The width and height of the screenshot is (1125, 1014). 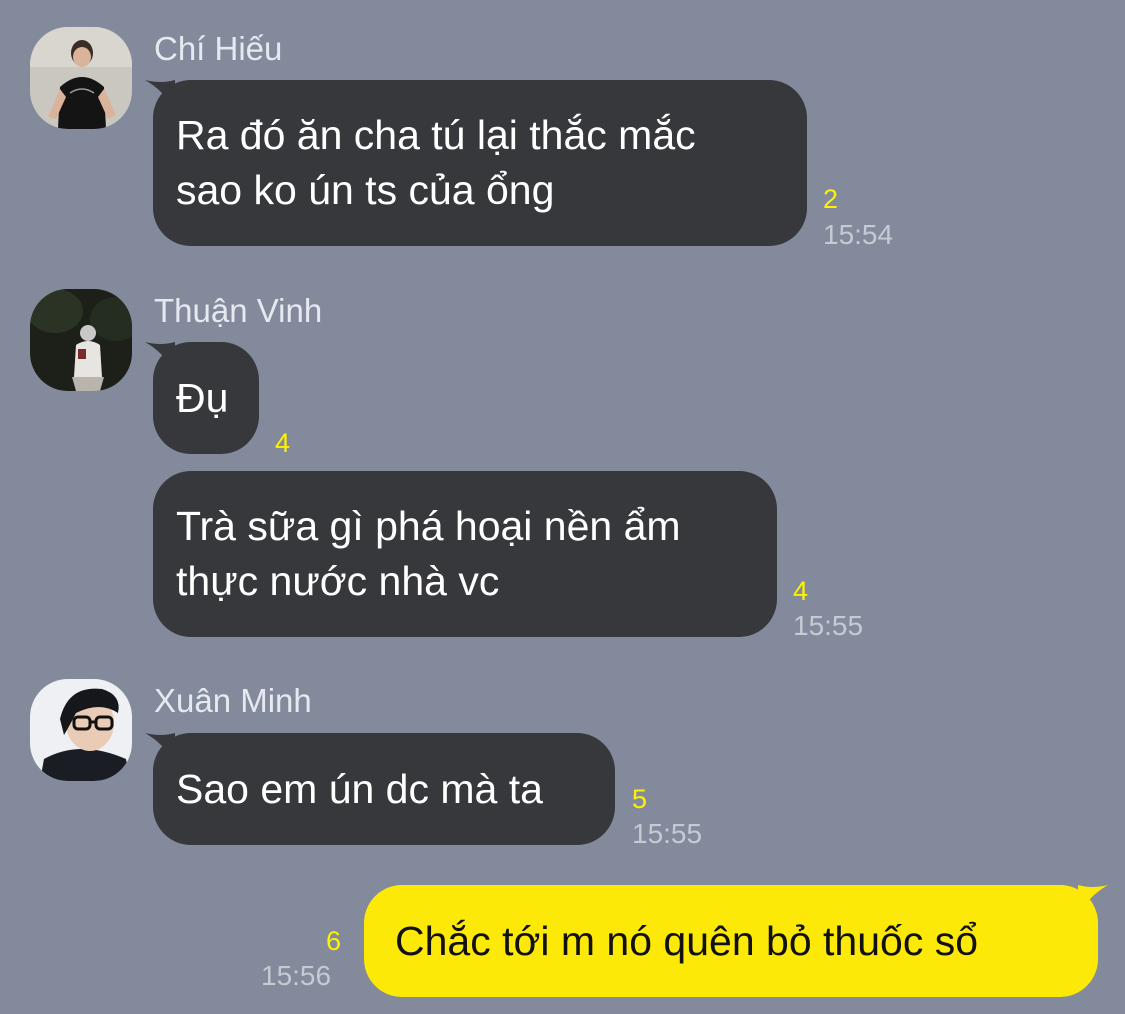 I want to click on outgoing-message-bubble: Chắc tới m nó quên bỏ thuốc sổ, so click(x=731, y=941).